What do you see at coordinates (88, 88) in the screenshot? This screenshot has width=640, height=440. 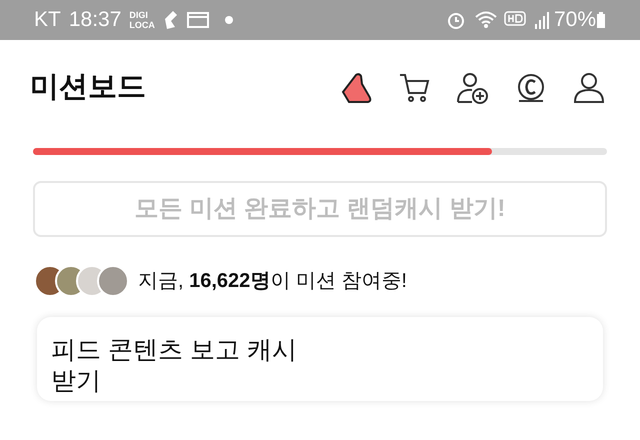 I see `page-title: 미션보드` at bounding box center [88, 88].